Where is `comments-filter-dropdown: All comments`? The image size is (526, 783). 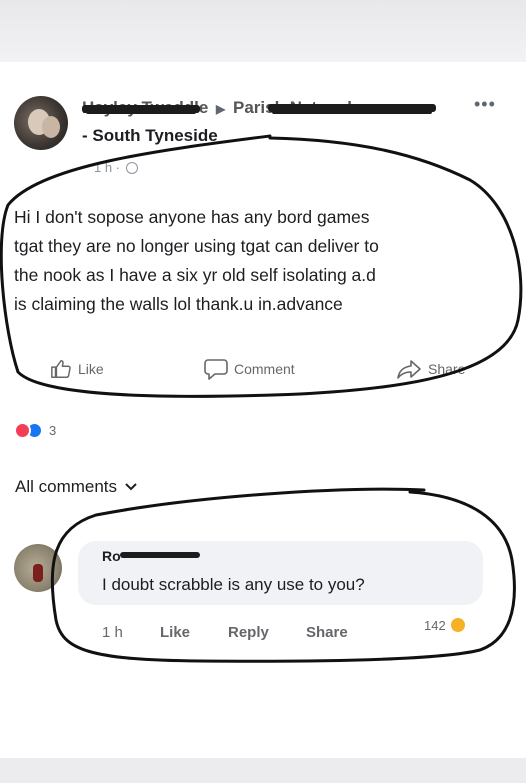
comments-filter-dropdown: All comments is located at coordinates (76, 487).